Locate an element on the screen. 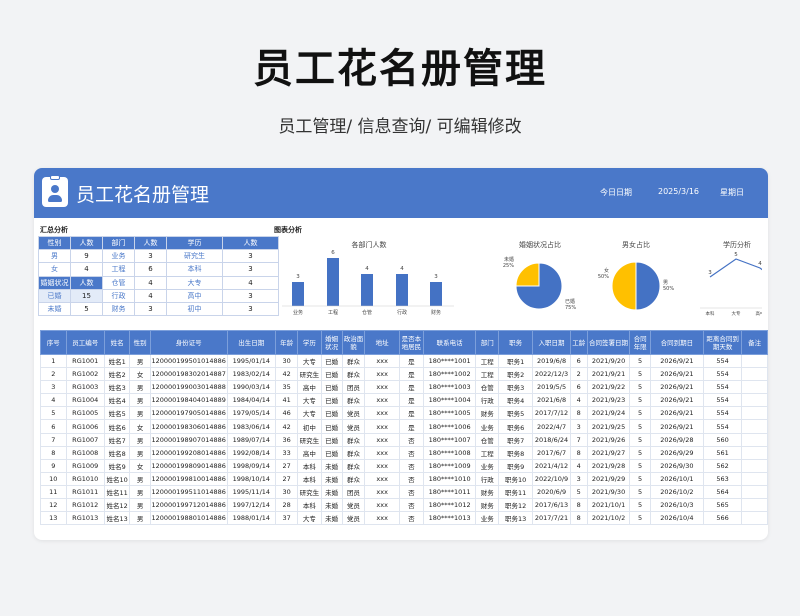  table-cell: RG1003 is located at coordinates (85, 387).